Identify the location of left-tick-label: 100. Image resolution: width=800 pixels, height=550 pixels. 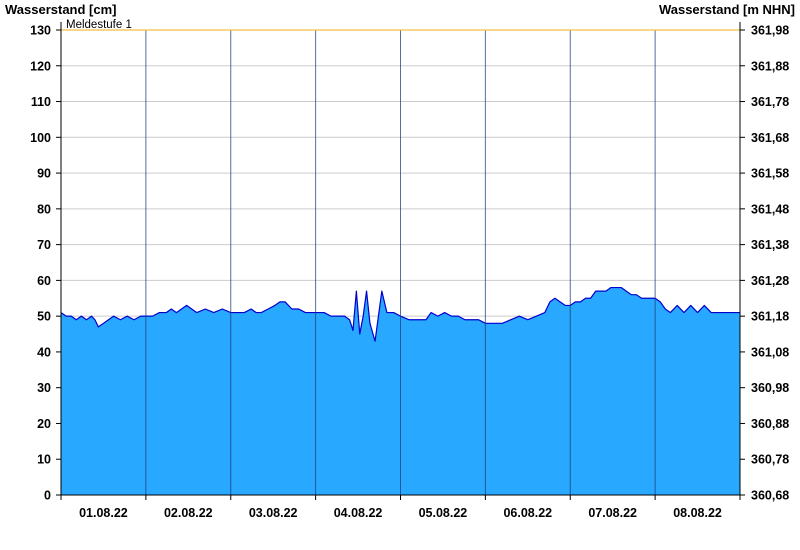
(40, 138).